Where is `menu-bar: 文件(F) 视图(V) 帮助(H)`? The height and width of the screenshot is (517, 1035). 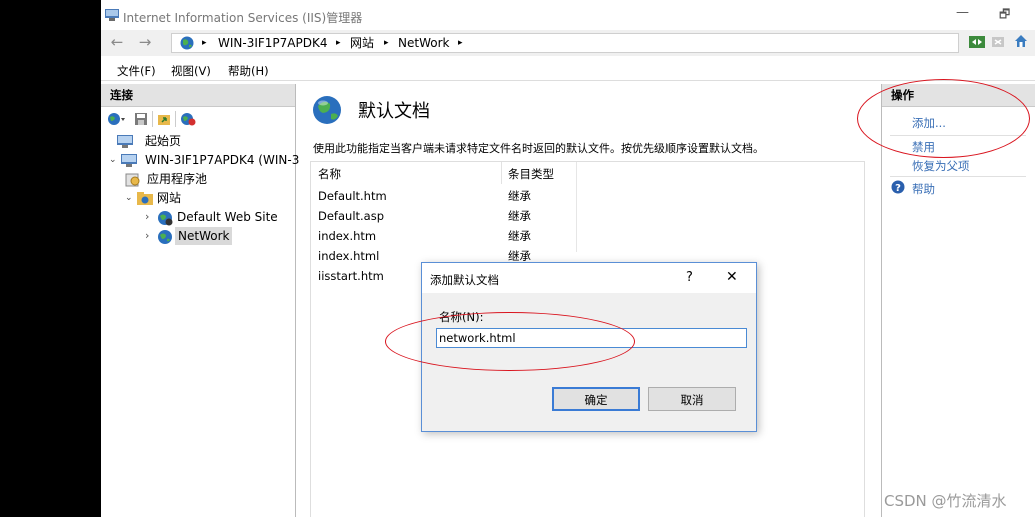
menu-bar: 文件(F) 视图(V) 帮助(H) is located at coordinates (568, 69).